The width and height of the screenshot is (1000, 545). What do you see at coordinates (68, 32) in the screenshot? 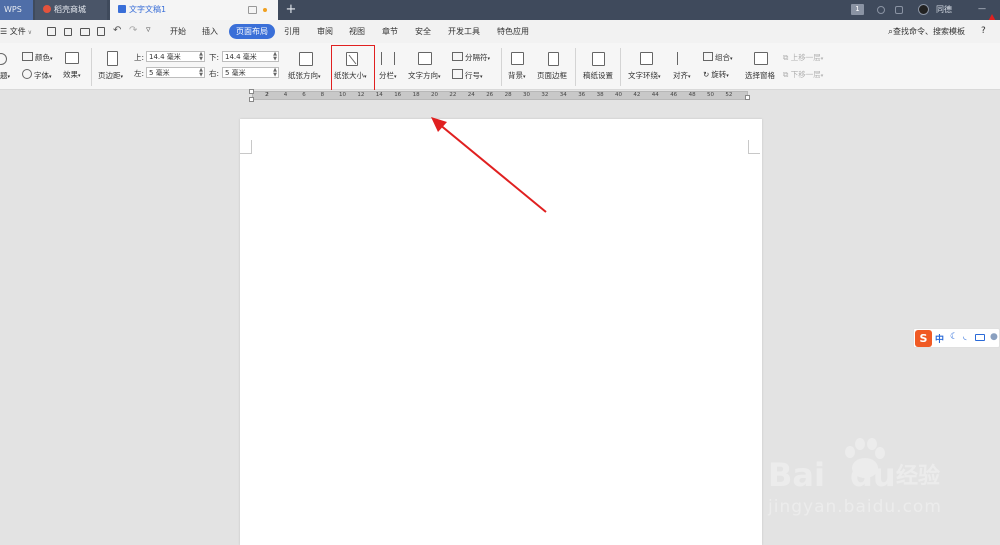
I see `quick-print-icon` at bounding box center [68, 32].